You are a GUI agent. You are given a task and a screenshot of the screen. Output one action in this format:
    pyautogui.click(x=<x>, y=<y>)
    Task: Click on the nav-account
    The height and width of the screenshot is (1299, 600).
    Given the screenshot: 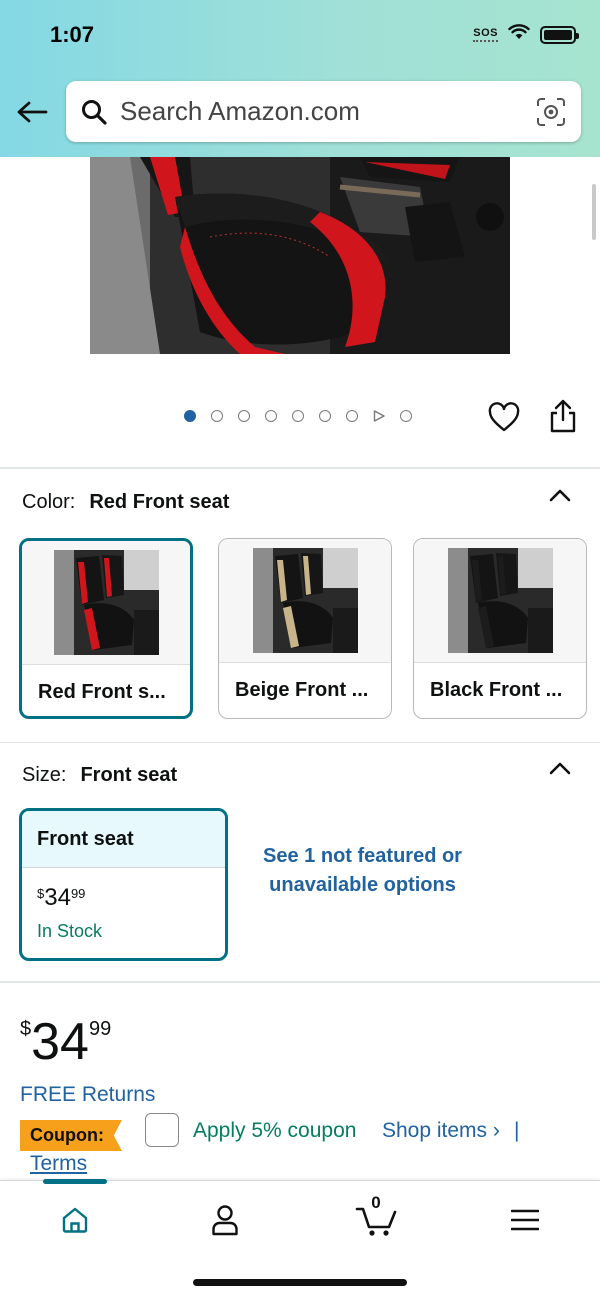 What is the action you would take?
    pyautogui.click(x=225, y=1220)
    